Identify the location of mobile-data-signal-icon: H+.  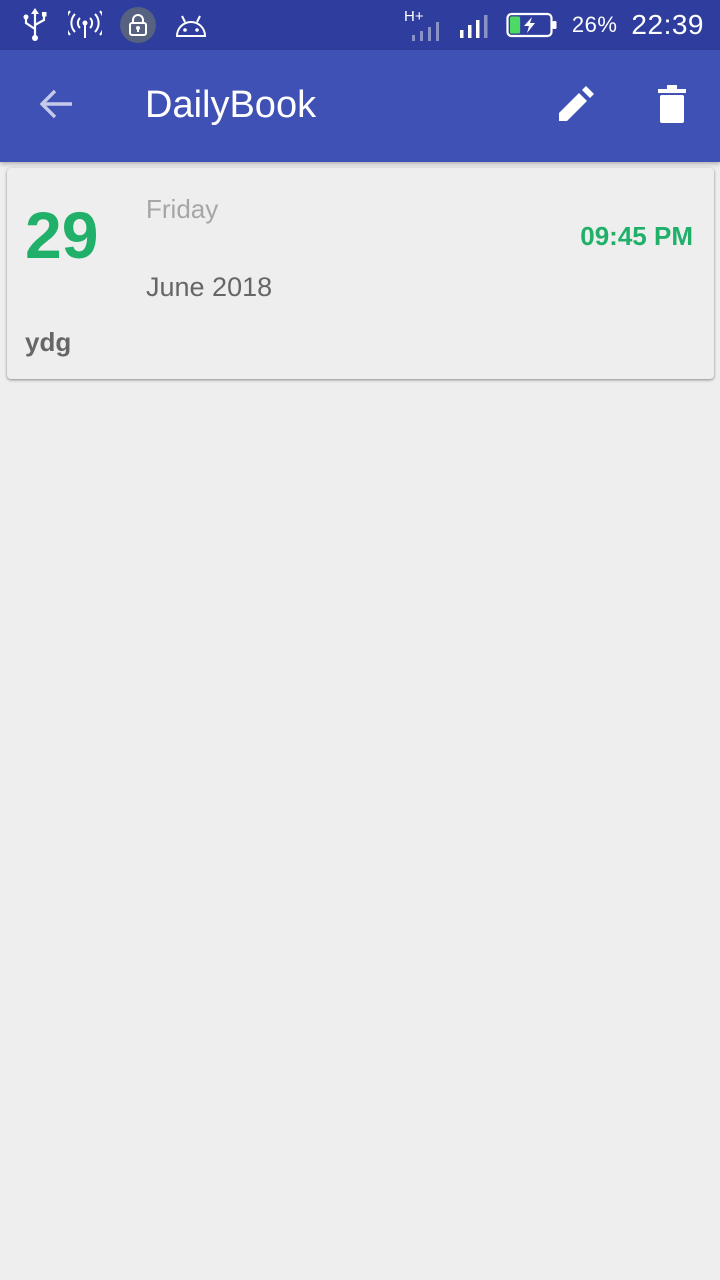
(424, 25).